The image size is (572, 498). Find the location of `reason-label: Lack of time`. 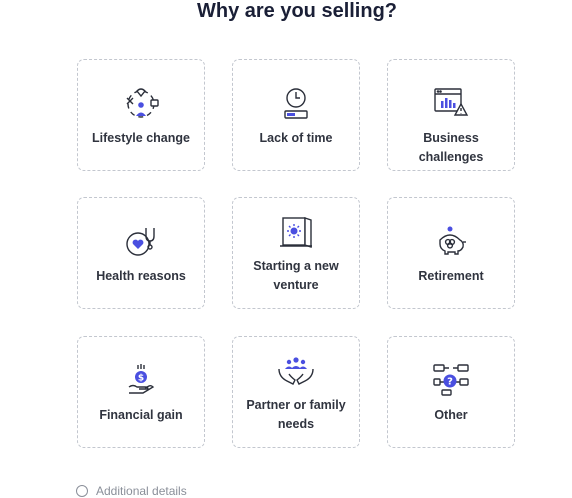

reason-label: Lack of time is located at coordinates (296, 138).